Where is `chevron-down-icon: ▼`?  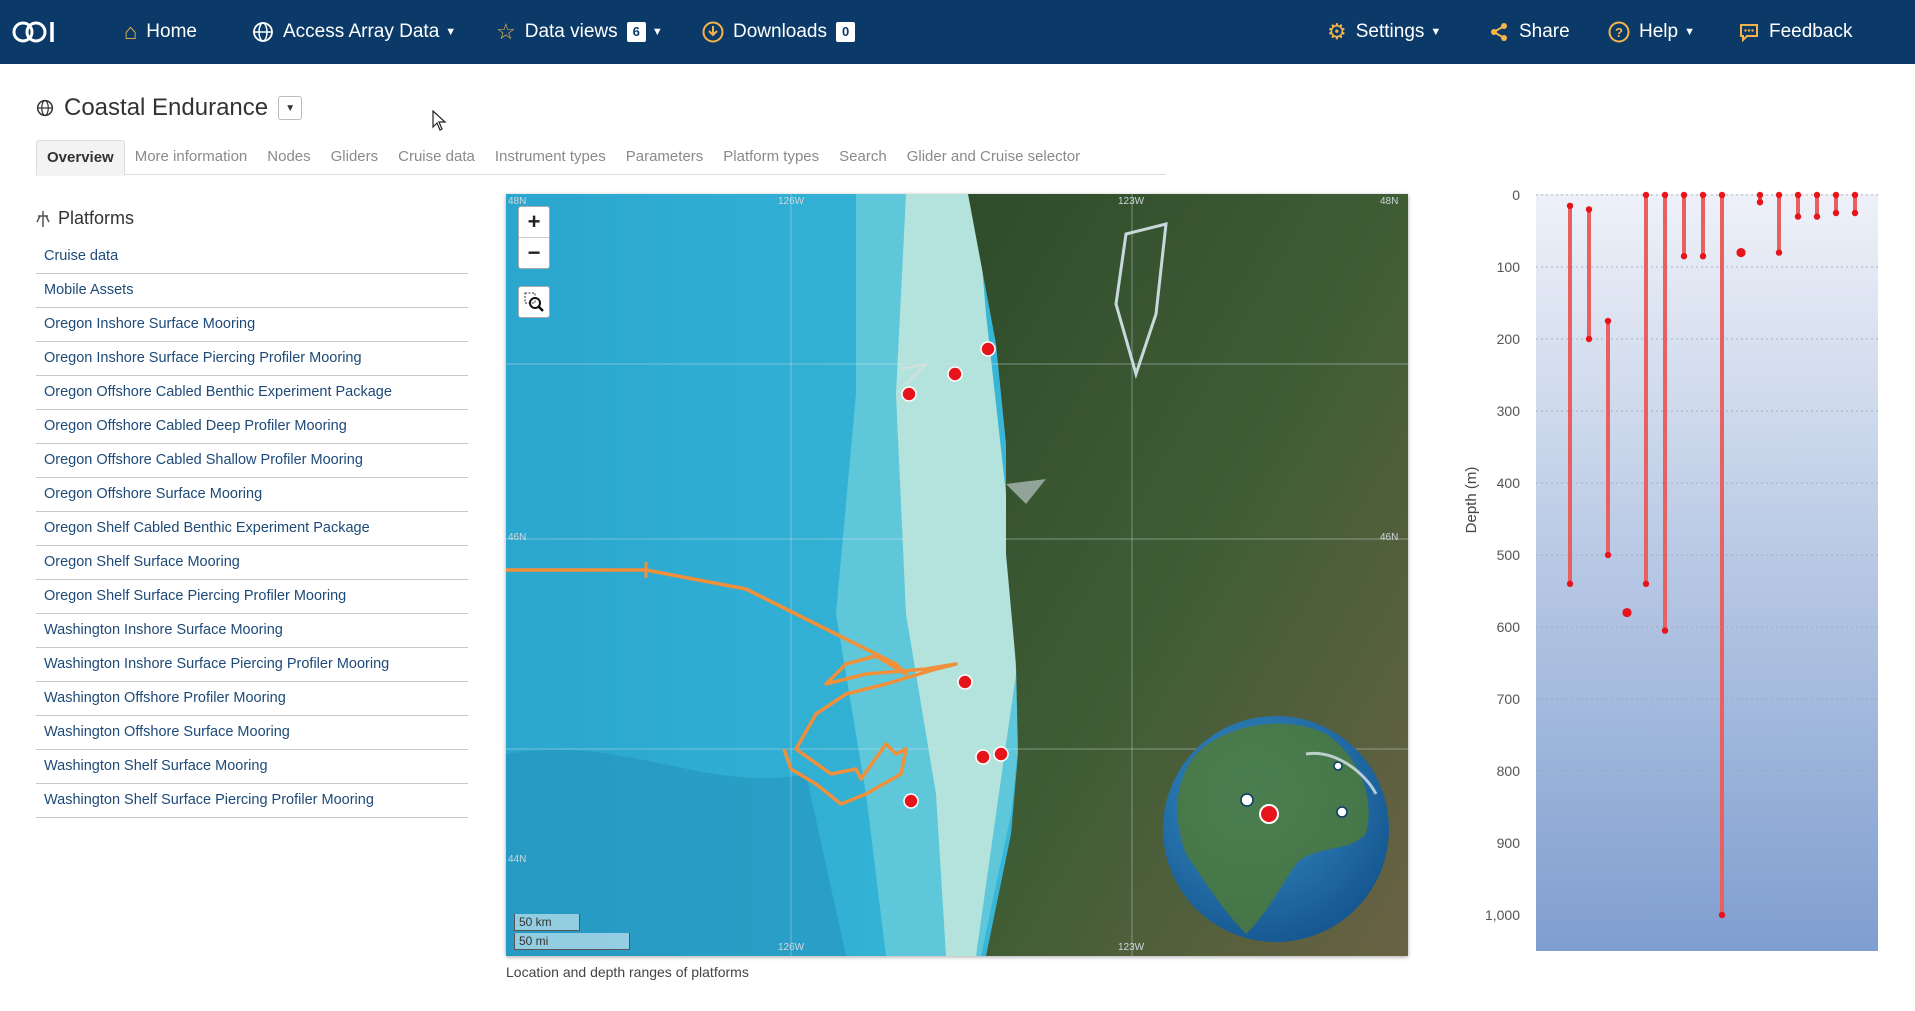 chevron-down-icon: ▼ is located at coordinates (451, 32).